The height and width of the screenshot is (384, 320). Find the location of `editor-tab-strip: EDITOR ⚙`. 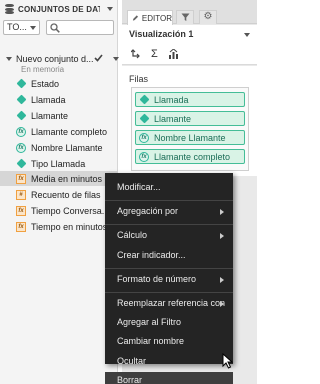

editor-tab-strip: EDITOR ⚙ is located at coordinates (189, 12).